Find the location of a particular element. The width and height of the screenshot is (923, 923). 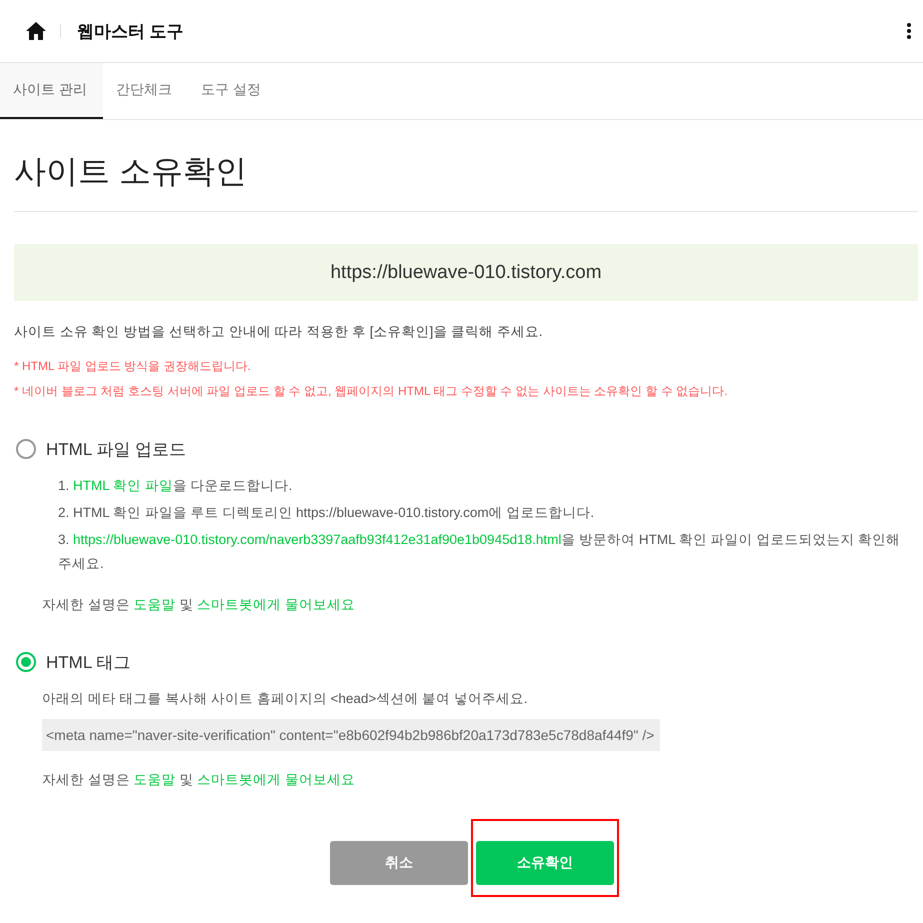

instruction-text: 사이트 소유 확인 방법을 선택하고 안내에 따라 적용한 후 [소유확인]을 클릭해 주세요. is located at coordinates (279, 332).